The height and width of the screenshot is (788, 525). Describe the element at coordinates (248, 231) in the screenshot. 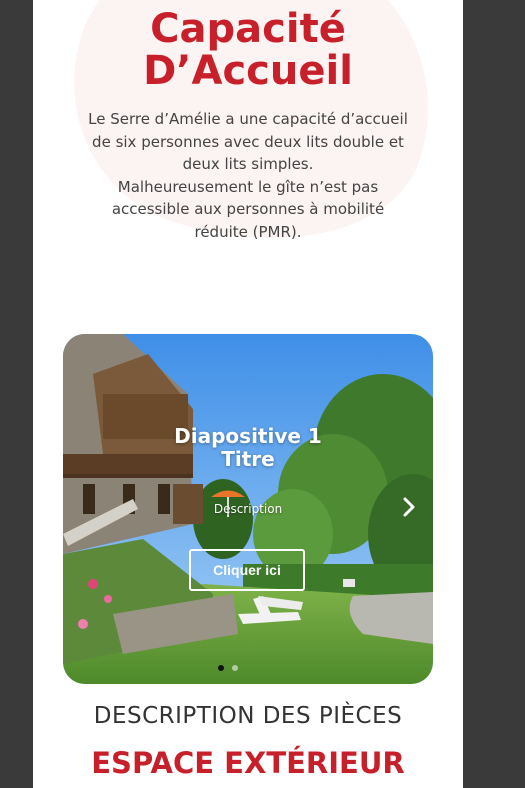

I see `capacity-text-line: réduite (PMR).` at that location.